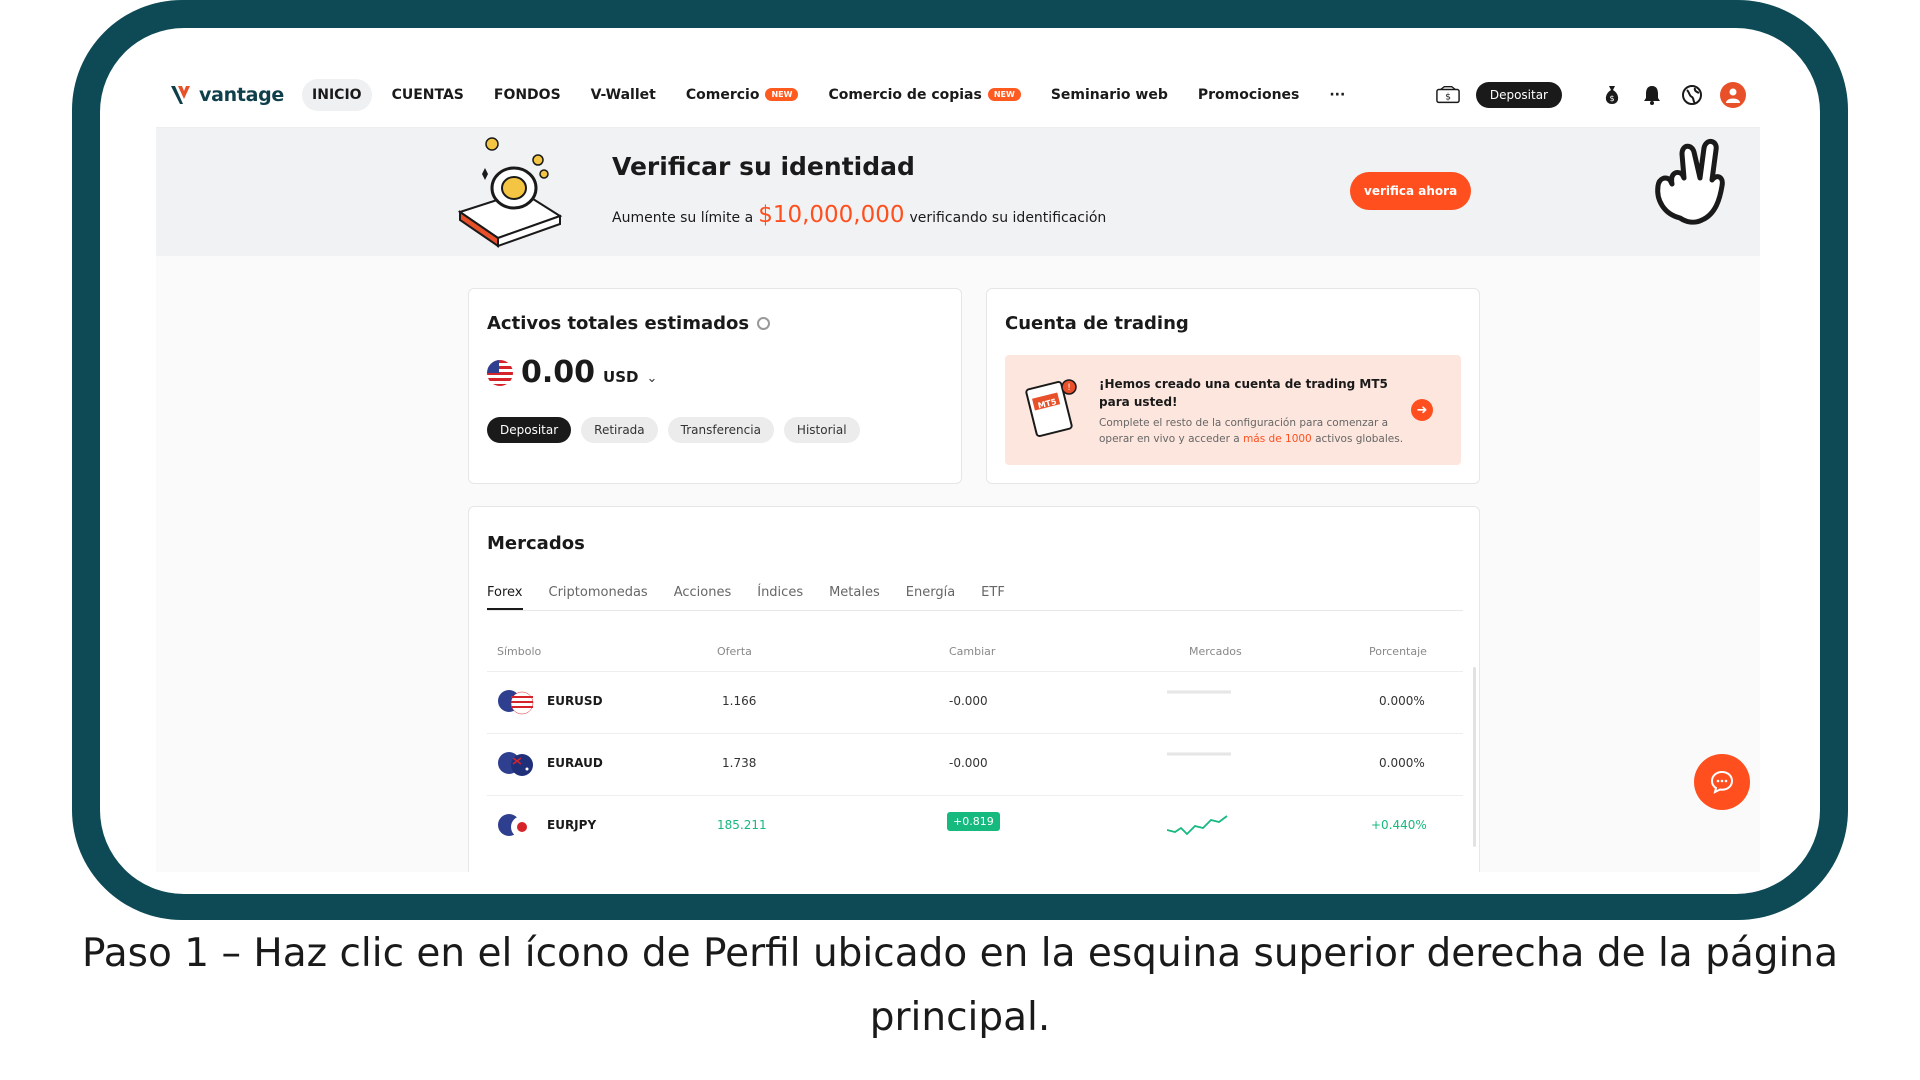 This screenshot has height=1080, width=1920. Describe the element at coordinates (242, 94) in the screenshot. I see `logo-text: vantage` at that location.